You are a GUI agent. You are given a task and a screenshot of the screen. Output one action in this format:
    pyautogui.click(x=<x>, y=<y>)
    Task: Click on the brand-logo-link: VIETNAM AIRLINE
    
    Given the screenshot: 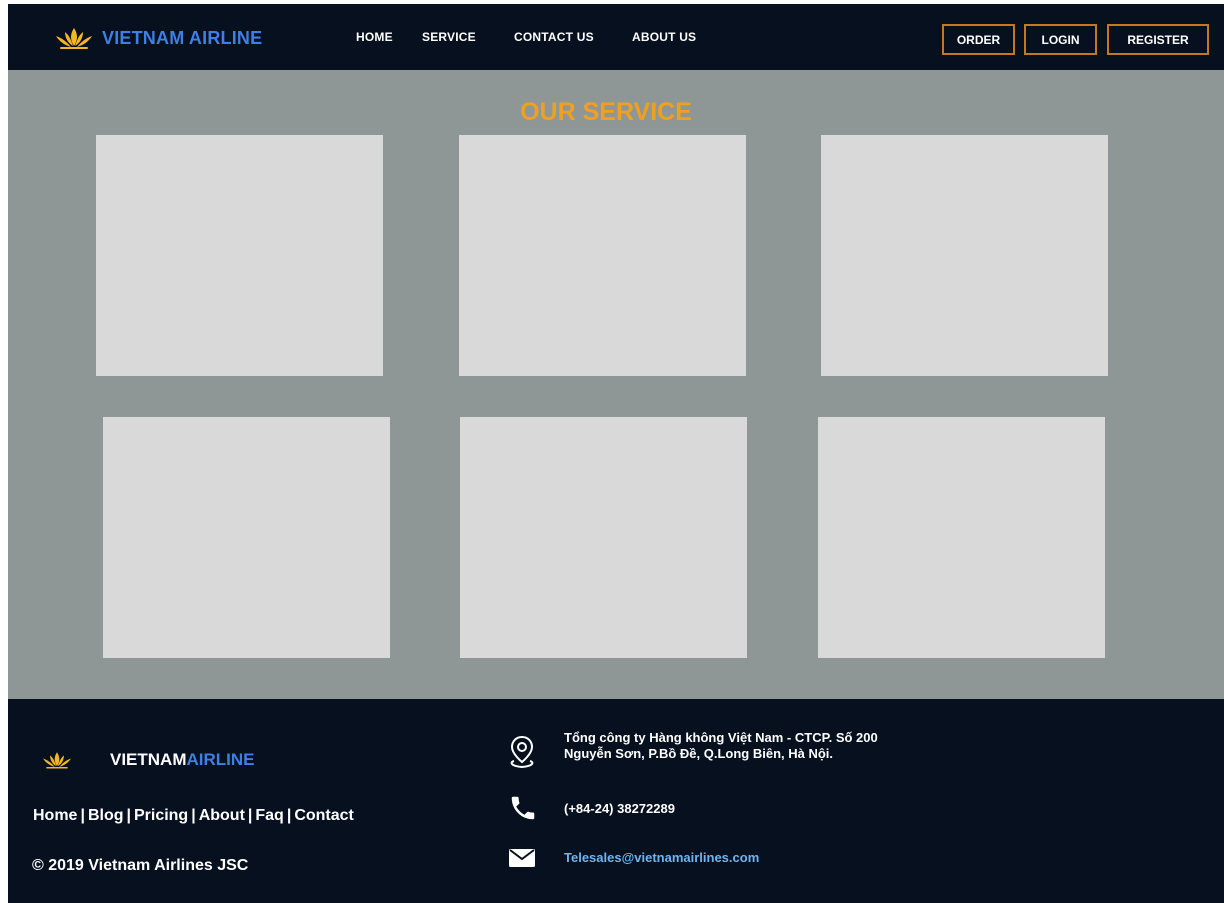 What is the action you would take?
    pyautogui.click(x=157, y=38)
    